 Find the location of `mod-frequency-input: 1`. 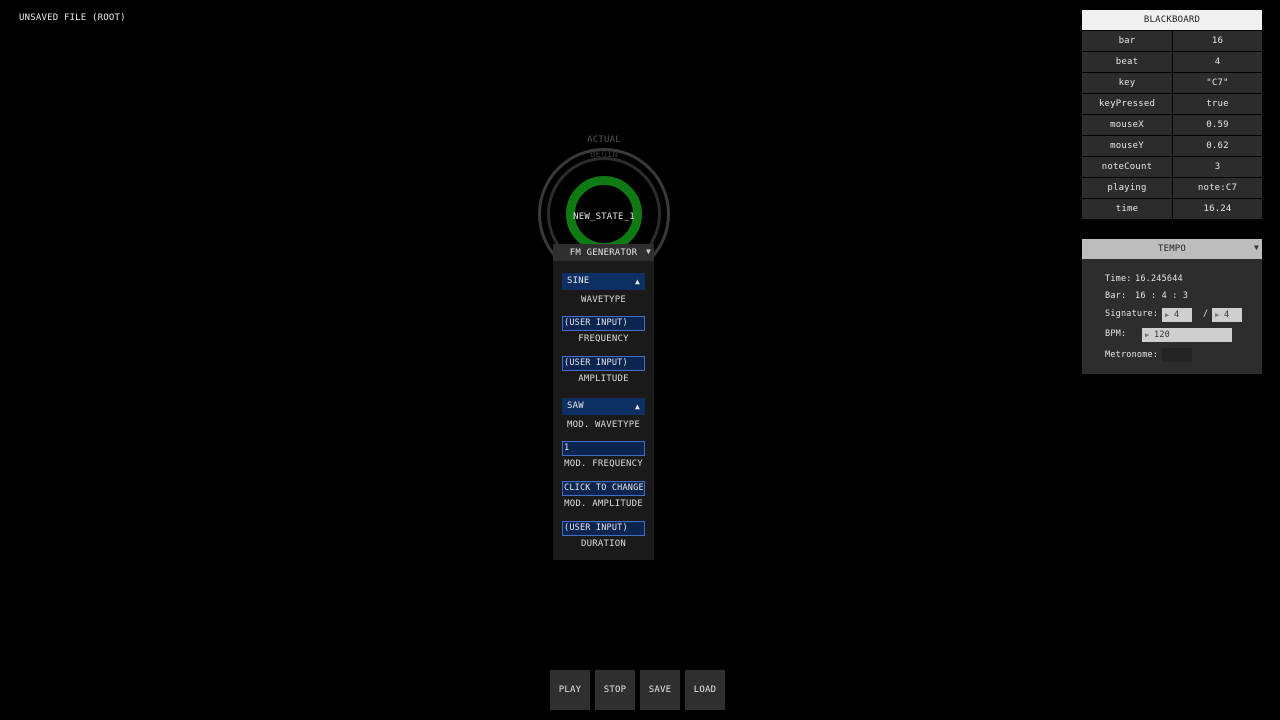

mod-frequency-input: 1 is located at coordinates (603, 448).